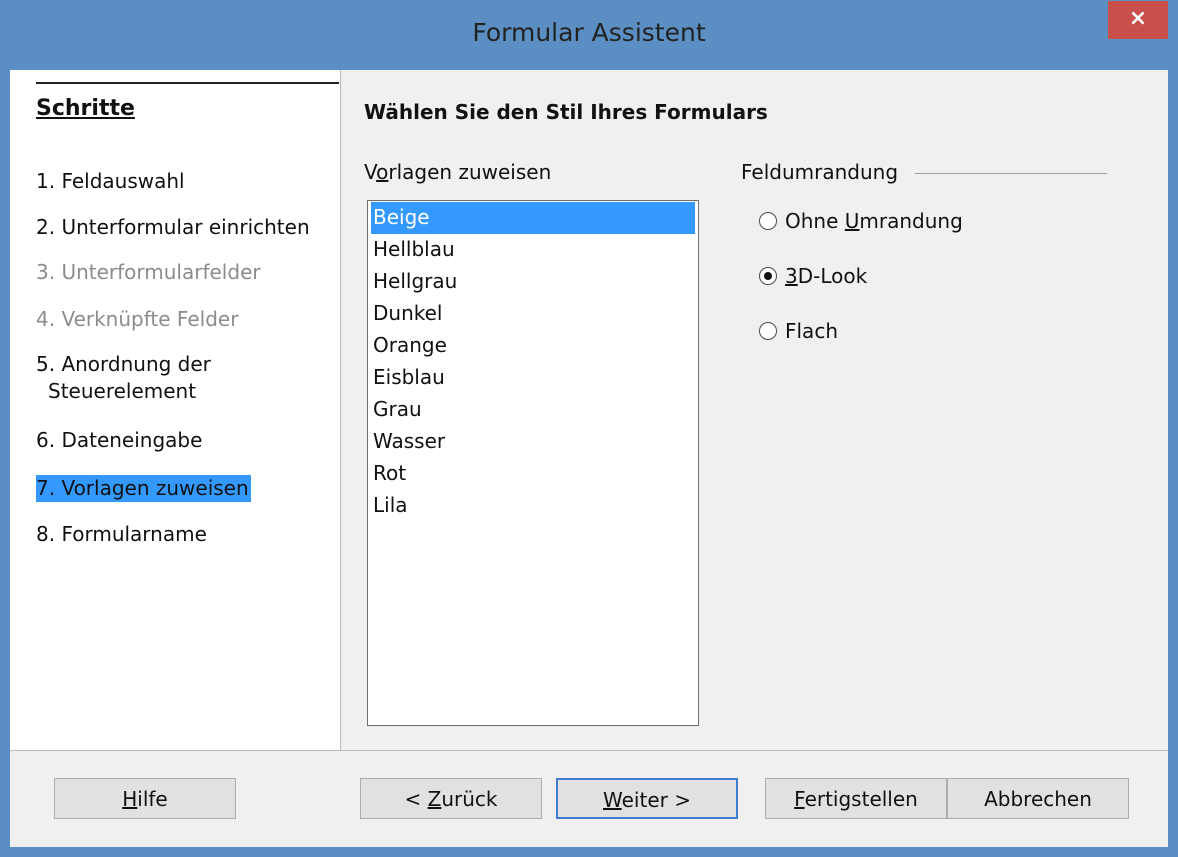 Image resolution: width=1178 pixels, height=857 pixels. Describe the element at coordinates (811, 331) in the screenshot. I see `radio-flat-label: Flach` at that location.